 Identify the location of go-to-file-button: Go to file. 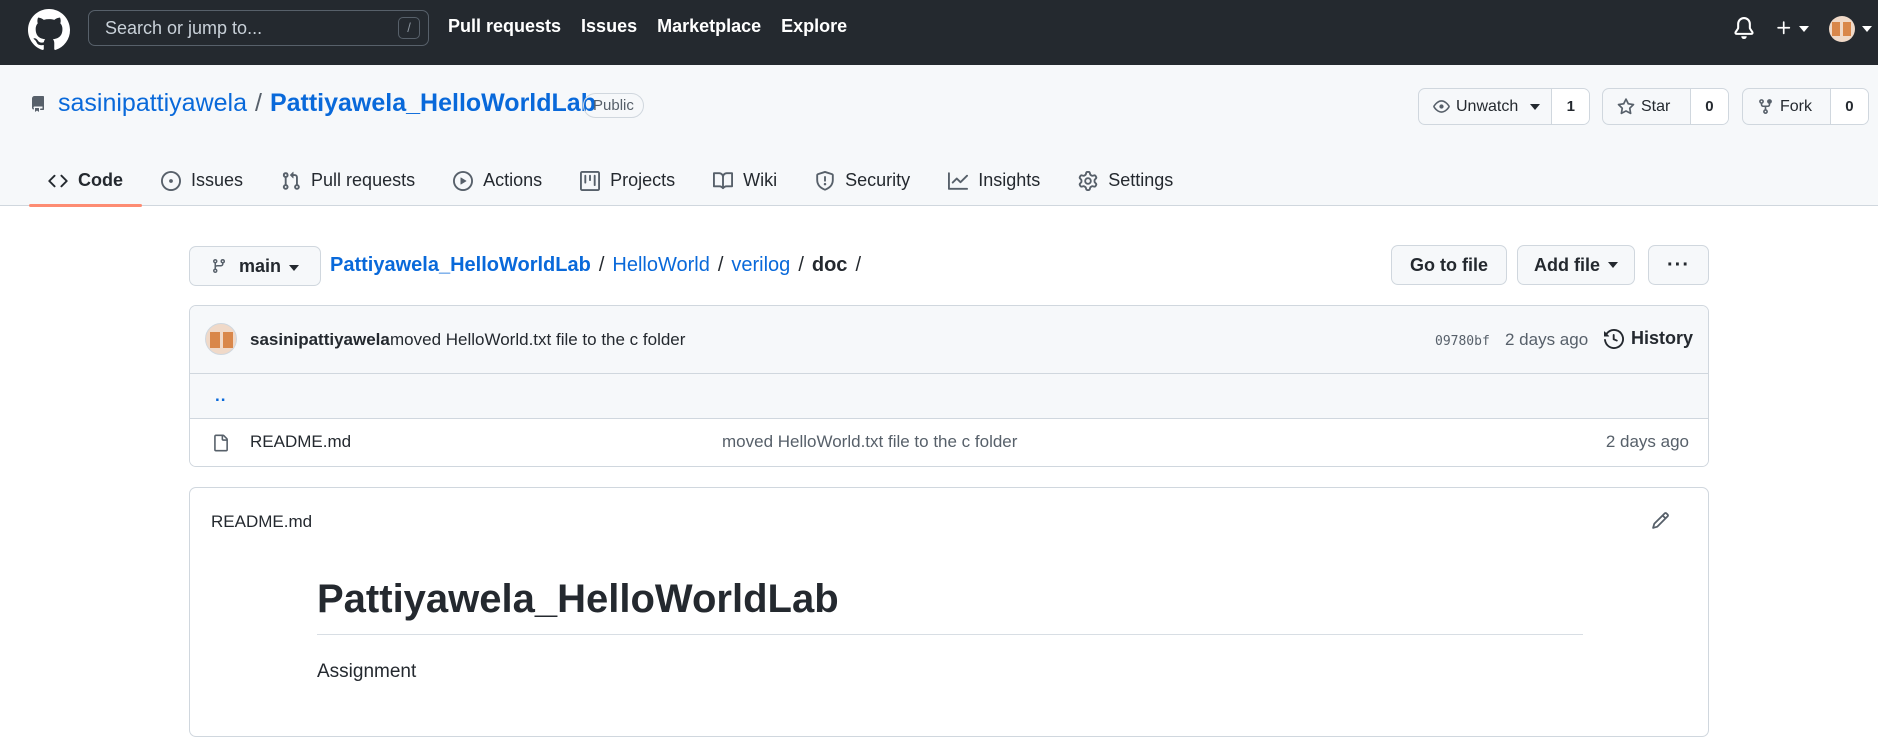
(1449, 265).